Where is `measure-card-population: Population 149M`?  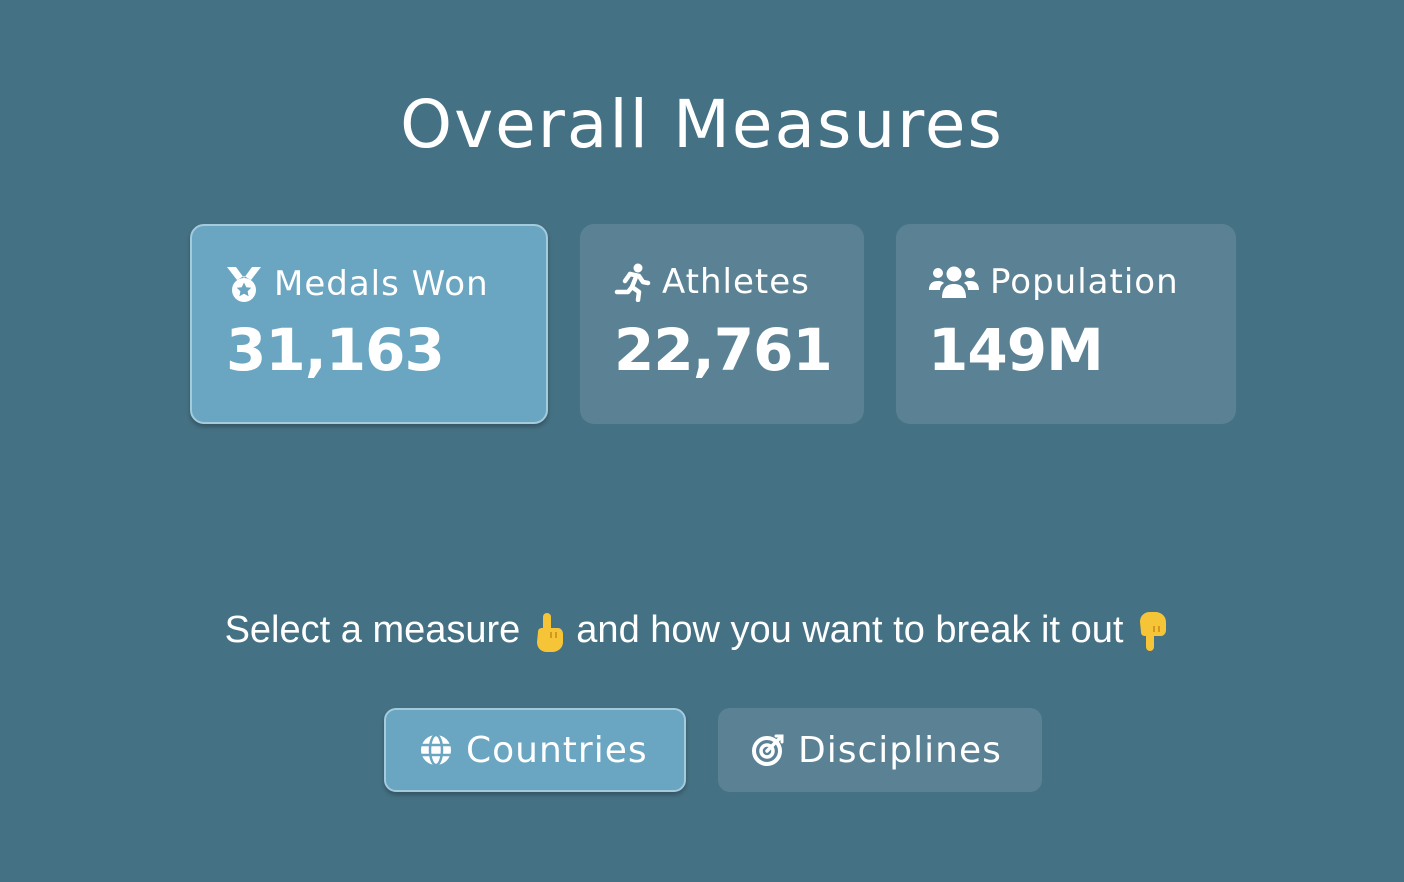
measure-card-population: Population 149M is located at coordinates (1066, 324).